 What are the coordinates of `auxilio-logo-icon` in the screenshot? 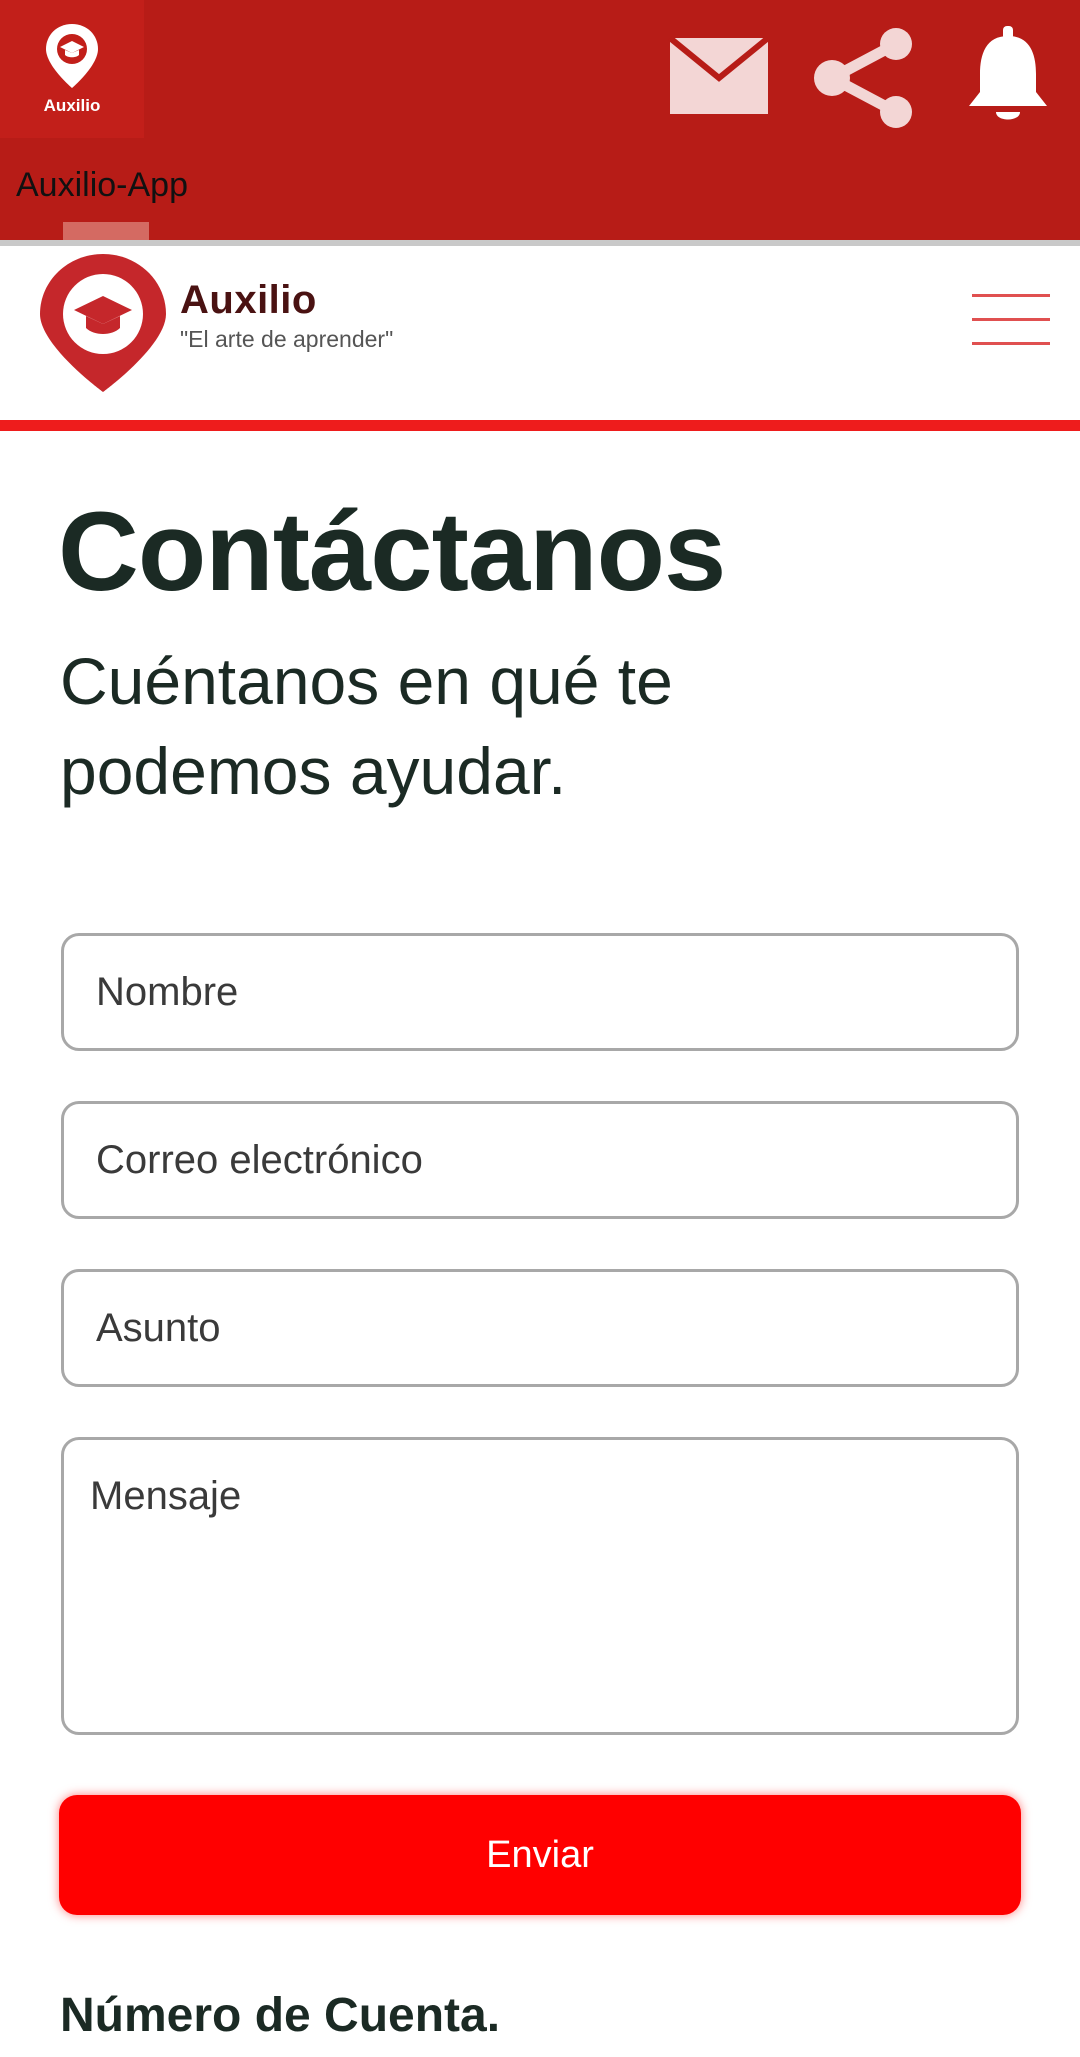 It's located at (103, 323).